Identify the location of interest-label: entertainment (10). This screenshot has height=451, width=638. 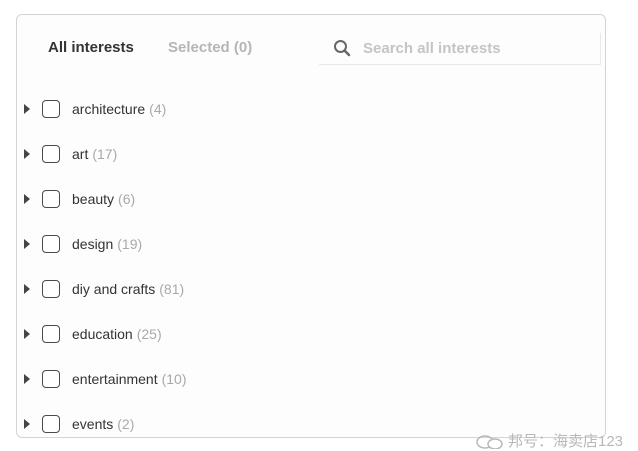
(129, 379).